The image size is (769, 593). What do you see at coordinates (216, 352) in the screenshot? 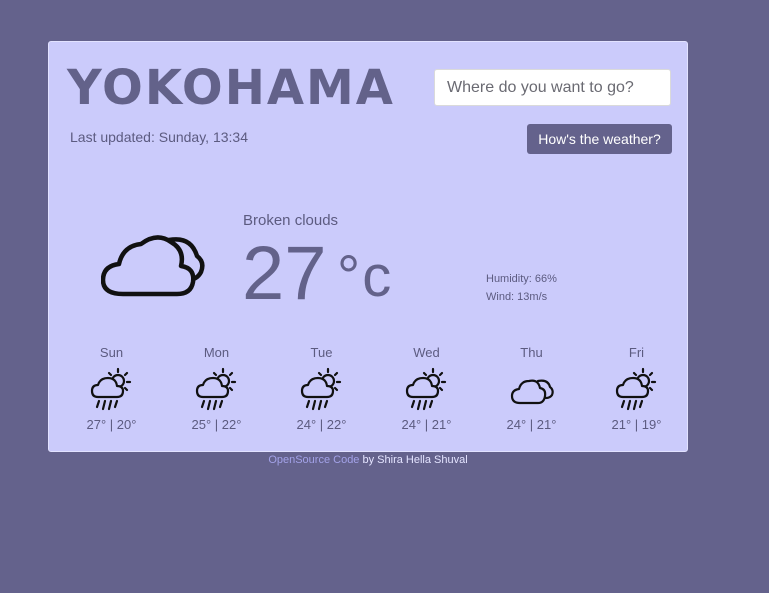
I see `forecast-day-name: Mon` at bounding box center [216, 352].